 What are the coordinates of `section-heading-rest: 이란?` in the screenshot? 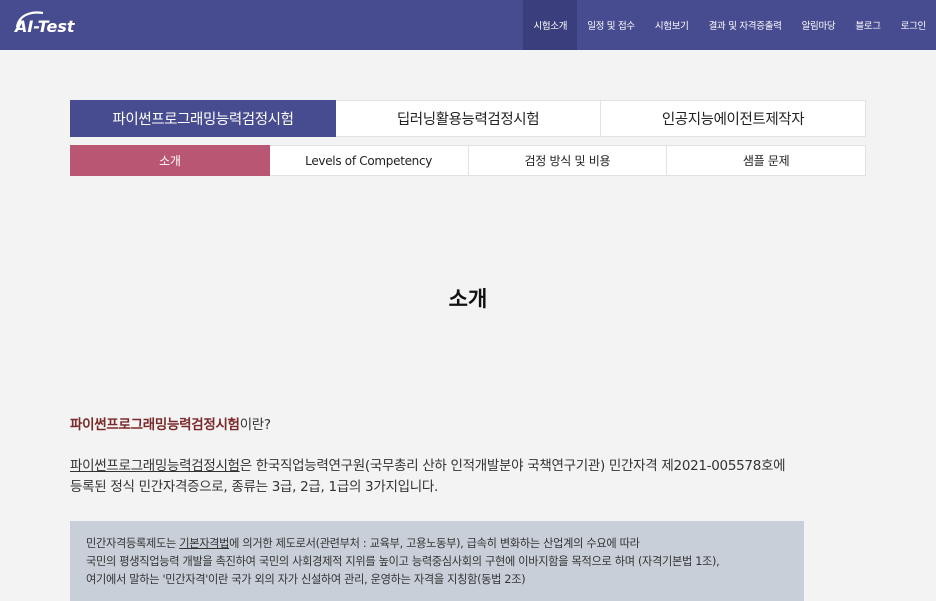 It's located at (255, 425).